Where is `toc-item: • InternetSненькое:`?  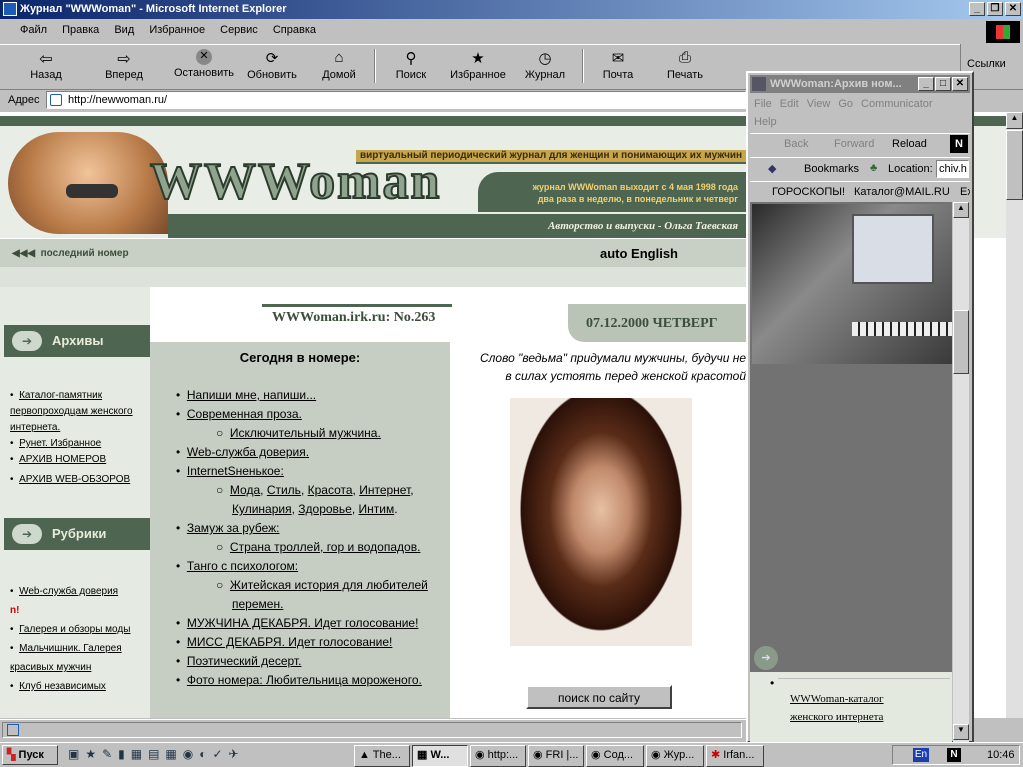 toc-item: • InternetSненькое: is located at coordinates (312, 471).